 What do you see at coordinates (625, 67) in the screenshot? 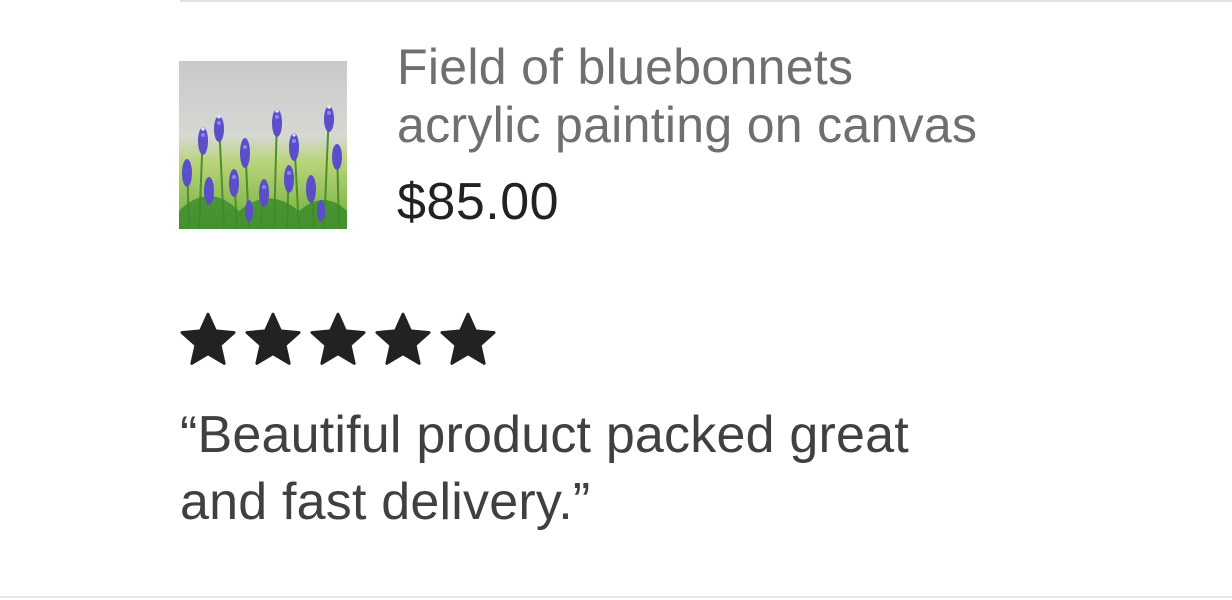
I see `listing-title-line-1: Field of bluebonnets` at bounding box center [625, 67].